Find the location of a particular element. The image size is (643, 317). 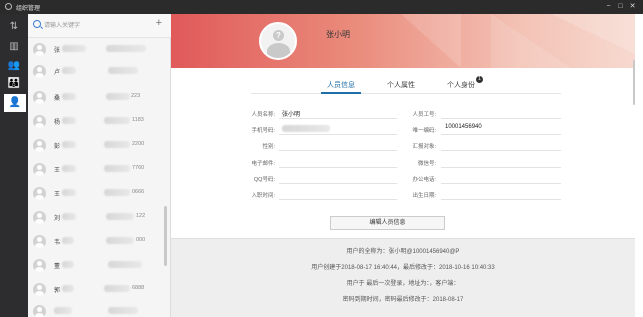

field-label: 汇报对象: is located at coordinates (424, 147).